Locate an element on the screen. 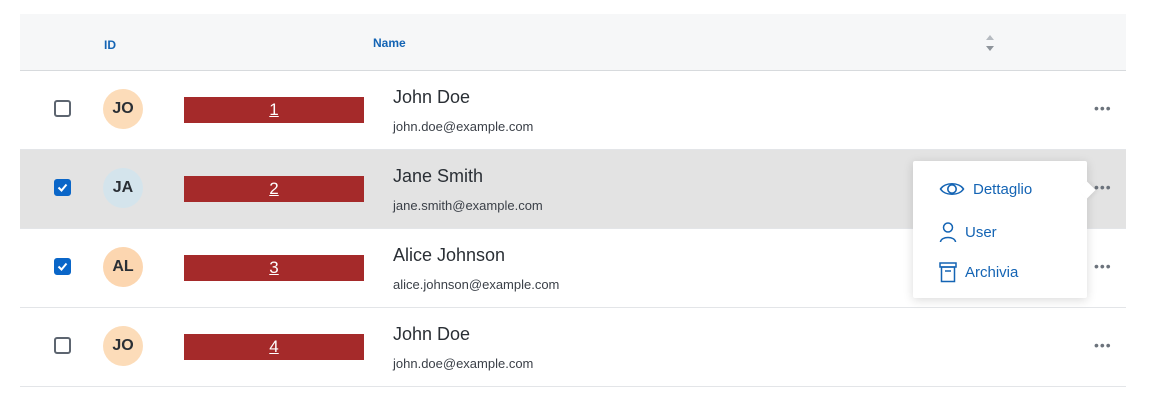 Image resolution: width=1167 pixels, height=408 pixels. menu-item-label: User is located at coordinates (981, 232).